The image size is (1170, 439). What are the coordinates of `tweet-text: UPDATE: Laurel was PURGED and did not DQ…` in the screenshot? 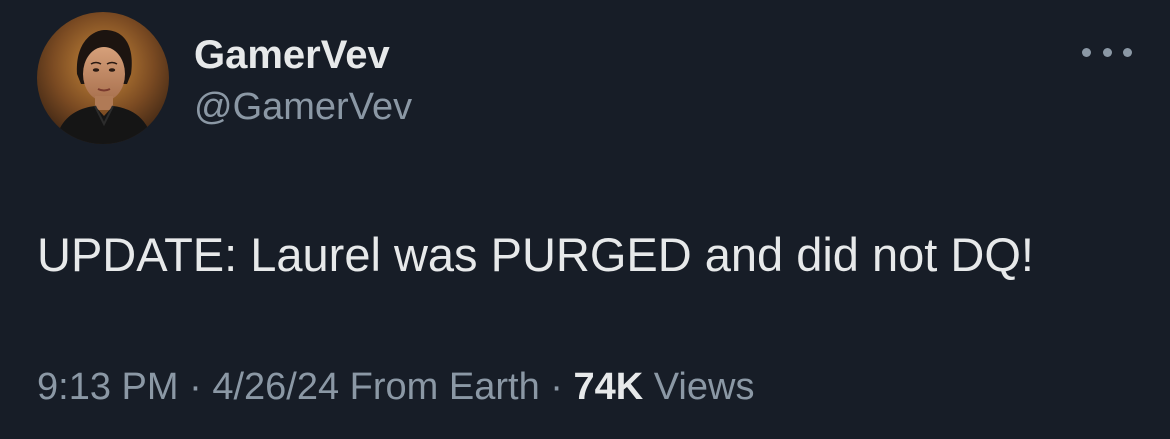 It's located at (535, 254).